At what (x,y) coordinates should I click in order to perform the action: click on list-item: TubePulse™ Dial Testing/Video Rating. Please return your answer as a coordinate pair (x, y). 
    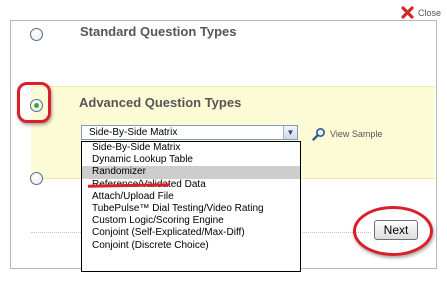
    Looking at the image, I should click on (191, 209).